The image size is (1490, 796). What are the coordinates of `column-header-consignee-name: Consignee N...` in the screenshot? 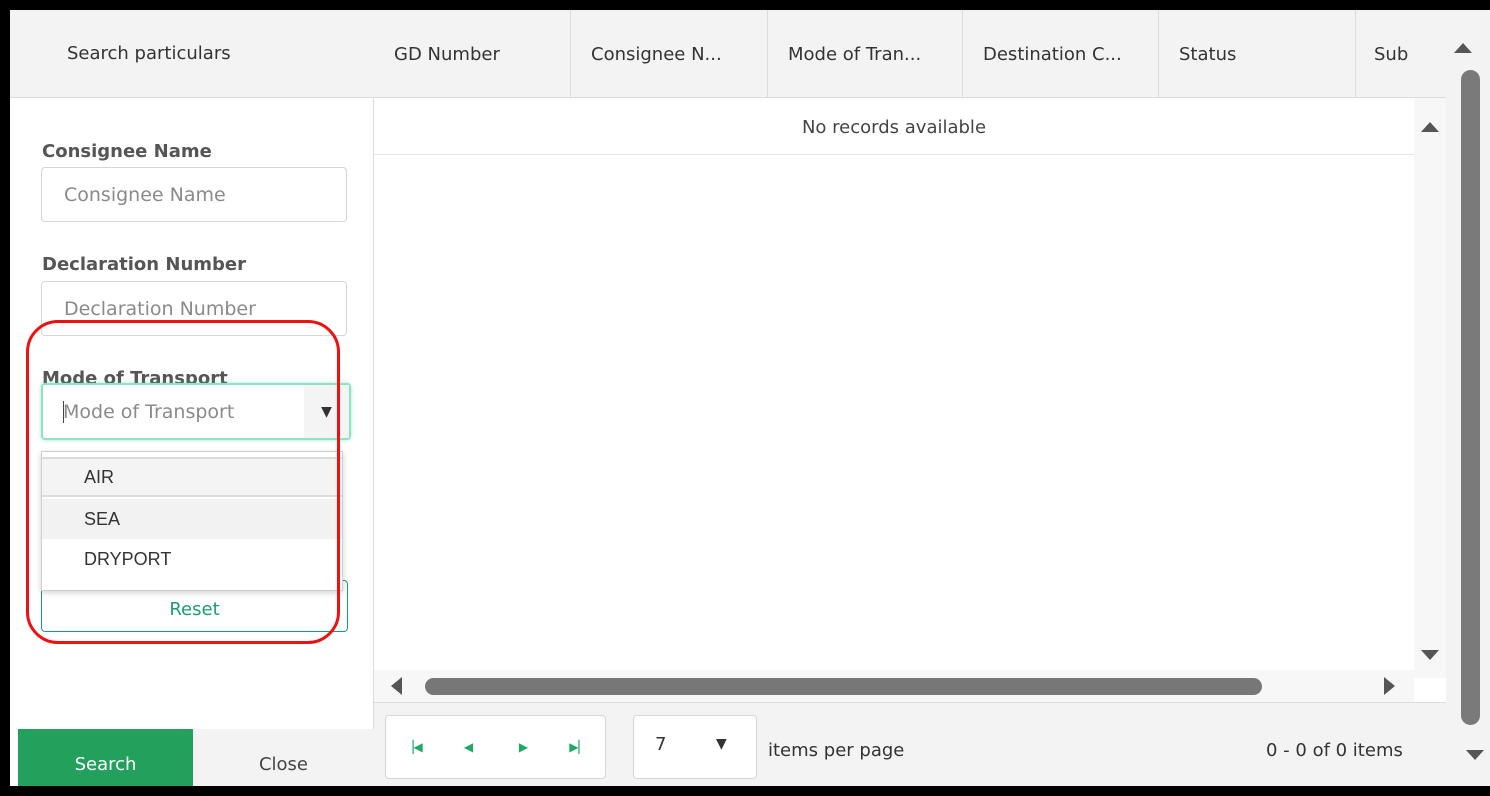 It's located at (669, 54).